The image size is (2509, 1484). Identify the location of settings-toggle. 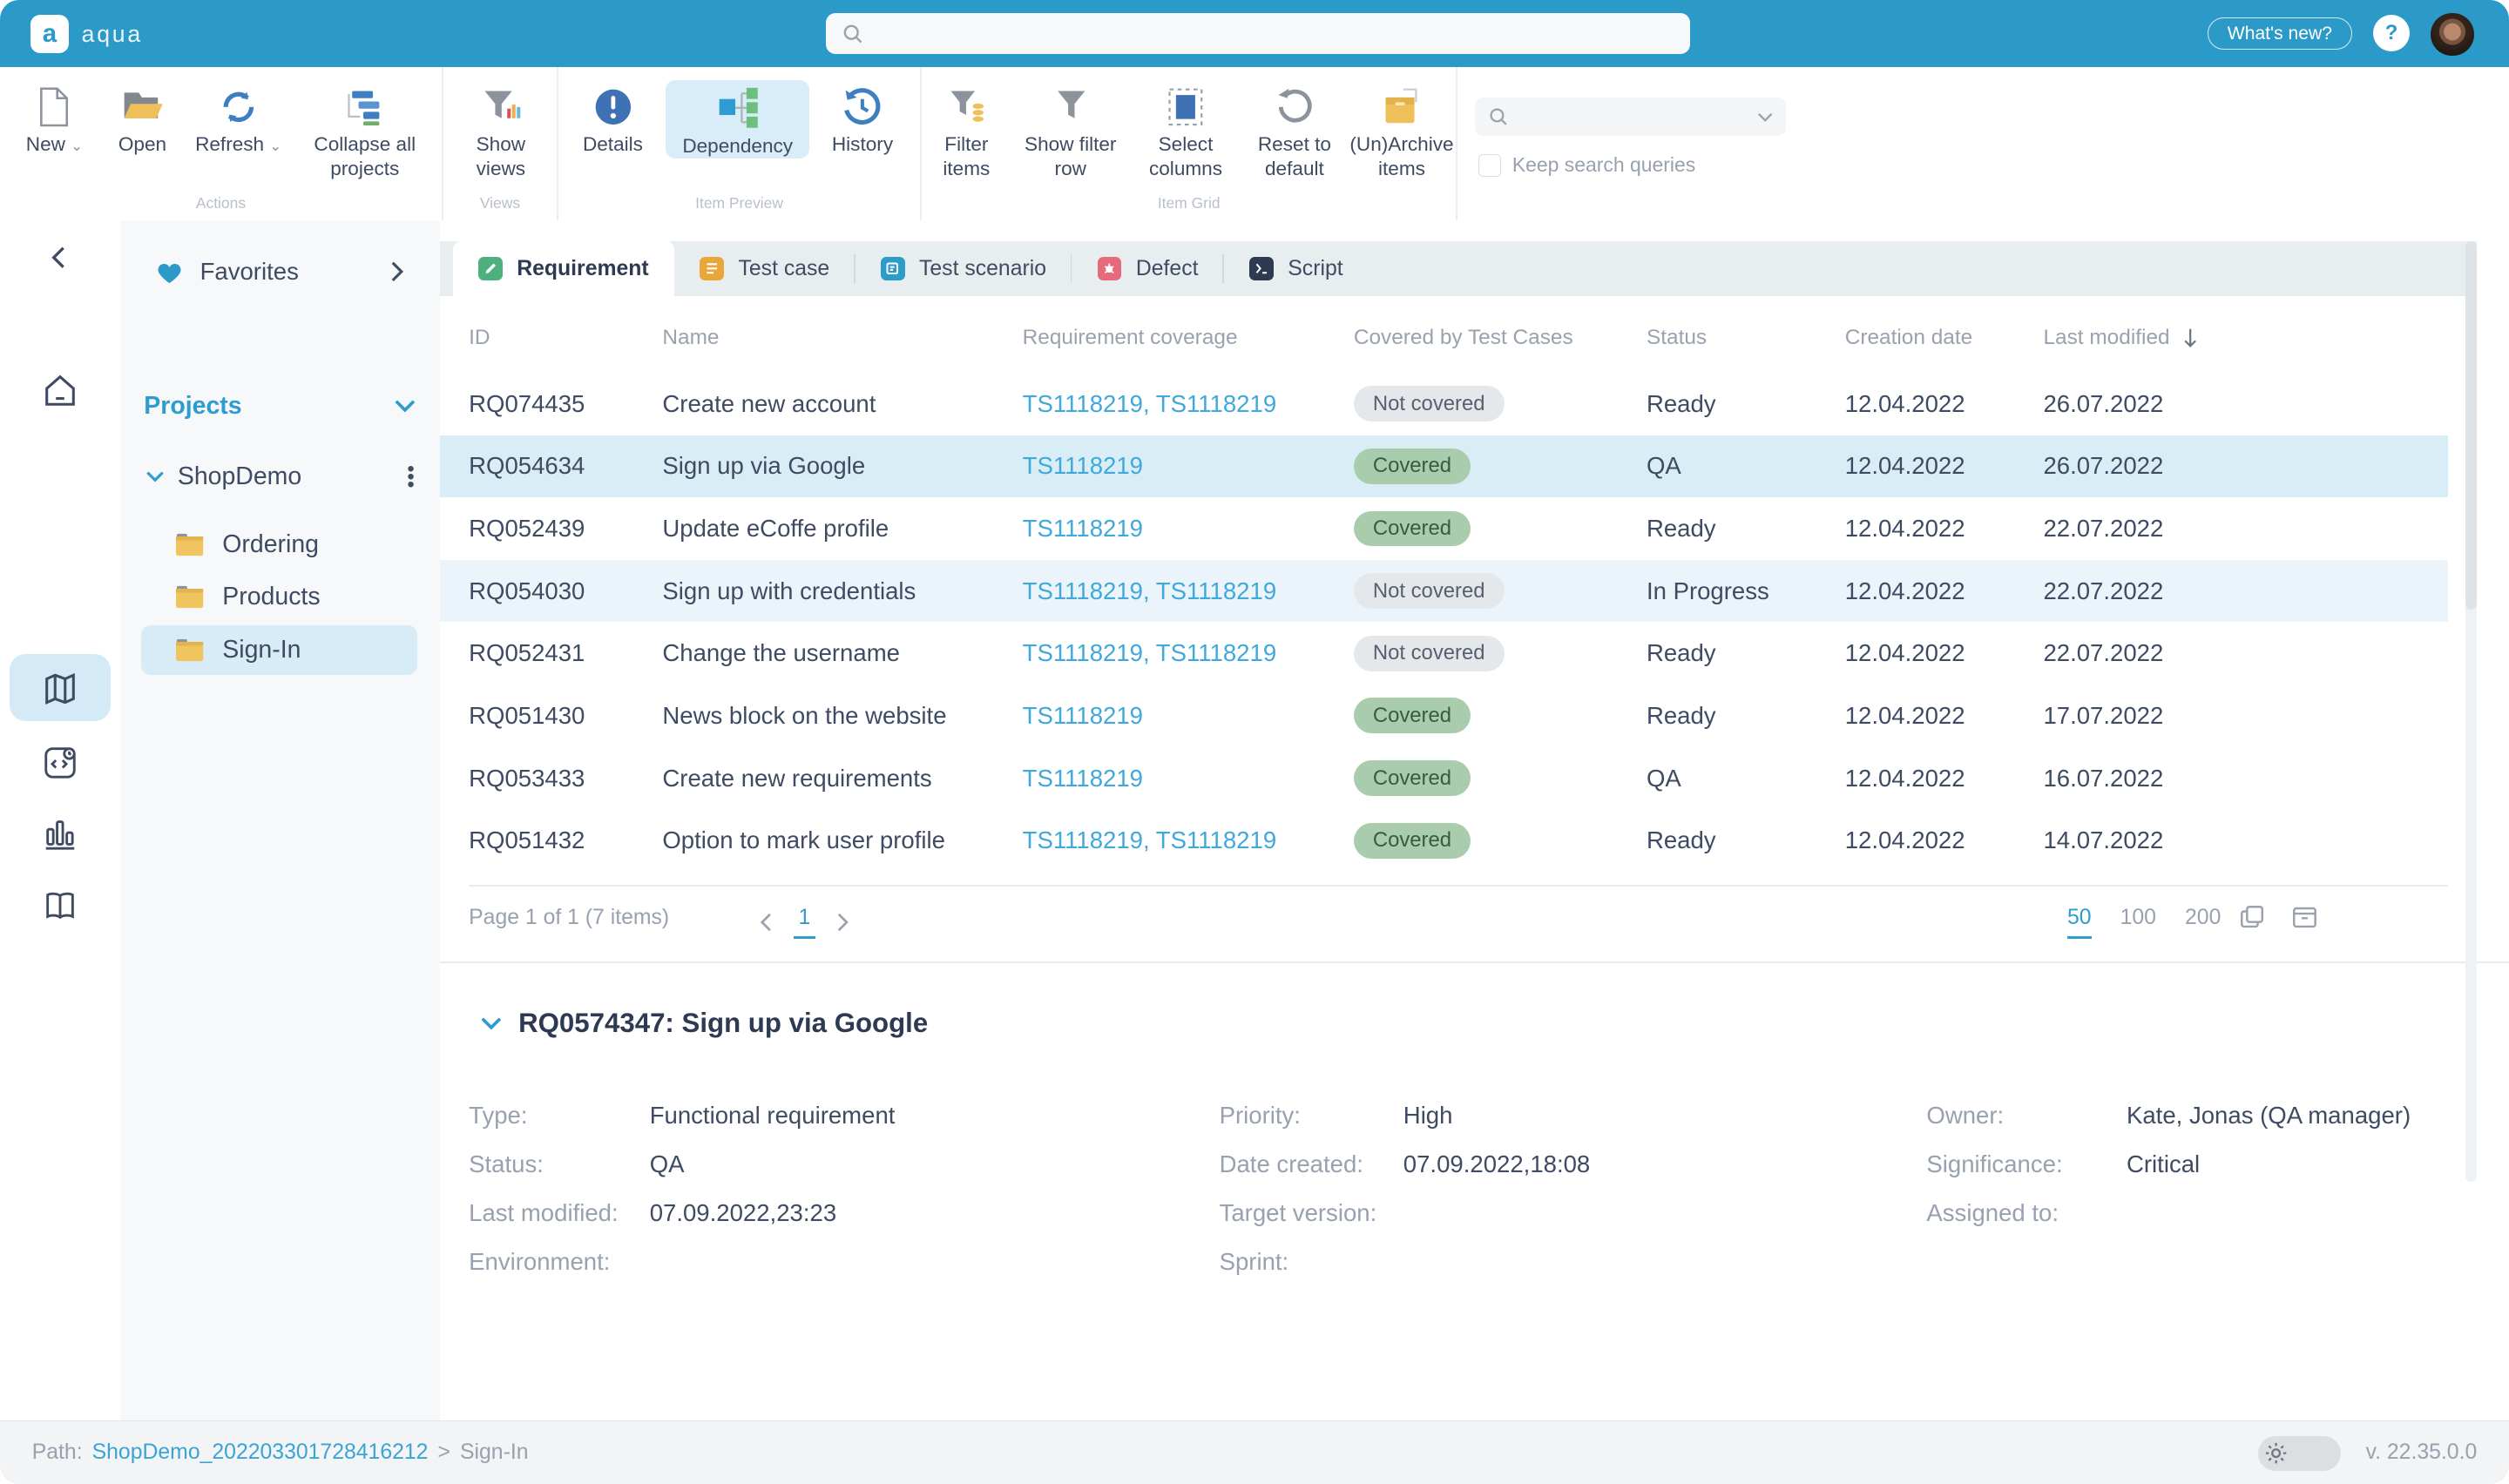
(2299, 1453).